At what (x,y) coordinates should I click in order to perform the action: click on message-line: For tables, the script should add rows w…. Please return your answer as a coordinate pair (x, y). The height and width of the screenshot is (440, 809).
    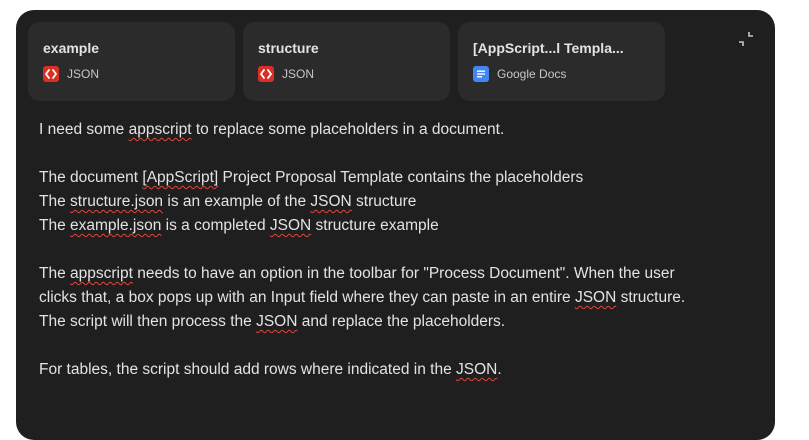
    Looking at the image, I should click on (399, 370).